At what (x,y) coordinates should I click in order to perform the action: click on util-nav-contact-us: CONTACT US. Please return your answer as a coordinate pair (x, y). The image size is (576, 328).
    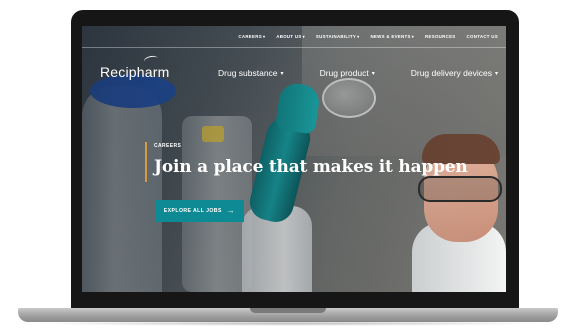
    Looking at the image, I should click on (482, 36).